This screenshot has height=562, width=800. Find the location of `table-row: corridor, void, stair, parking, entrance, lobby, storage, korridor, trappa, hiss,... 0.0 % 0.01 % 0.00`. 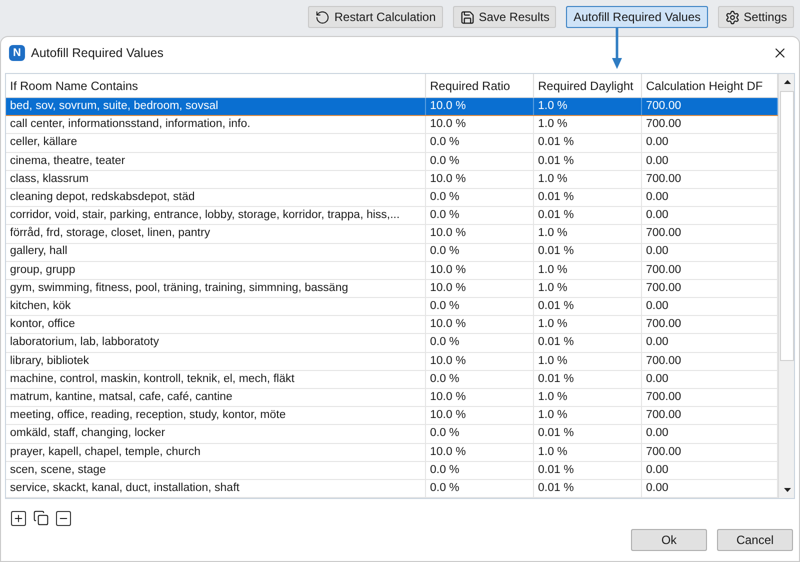

table-row: corridor, void, stair, parking, entrance, lobby, storage, korridor, trappa, hiss,... 0.0 % 0.01 % 0.00 is located at coordinates (392, 216).